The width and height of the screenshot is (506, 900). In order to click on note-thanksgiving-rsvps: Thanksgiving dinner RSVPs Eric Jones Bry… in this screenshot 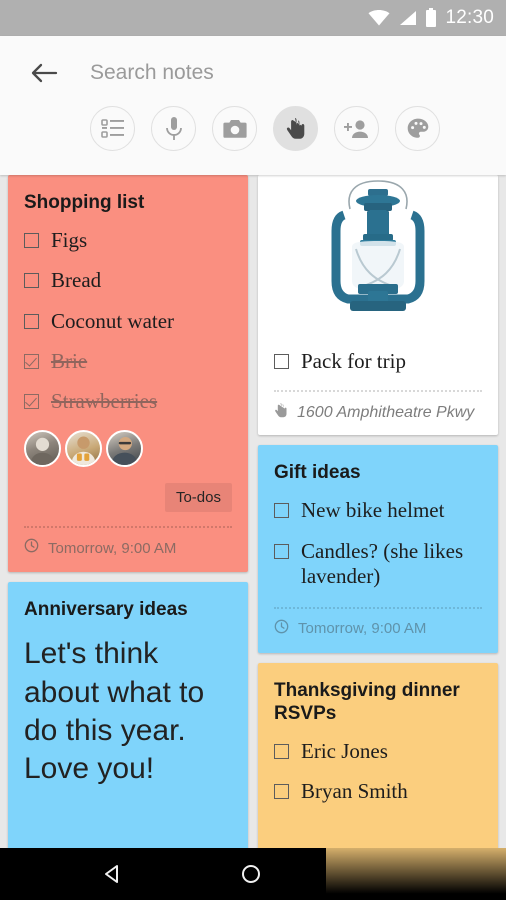, I will do `click(378, 757)`.